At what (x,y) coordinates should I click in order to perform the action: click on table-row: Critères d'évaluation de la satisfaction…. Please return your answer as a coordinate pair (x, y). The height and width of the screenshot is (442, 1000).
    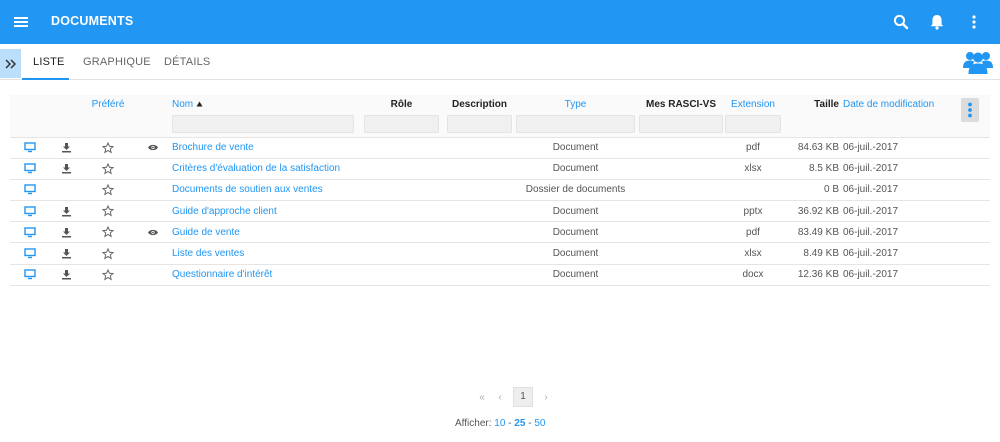
    Looking at the image, I should click on (500, 169).